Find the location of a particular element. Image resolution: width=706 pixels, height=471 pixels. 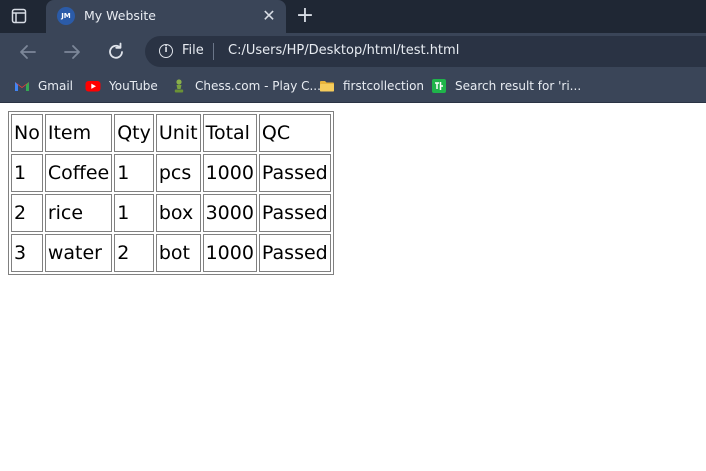

table-cell: pcs is located at coordinates (178, 173).